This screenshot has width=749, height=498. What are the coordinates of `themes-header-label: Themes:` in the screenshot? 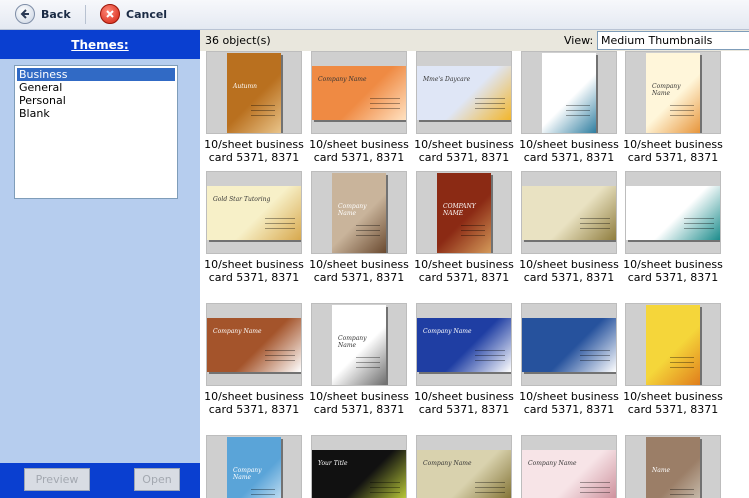 It's located at (100, 44).